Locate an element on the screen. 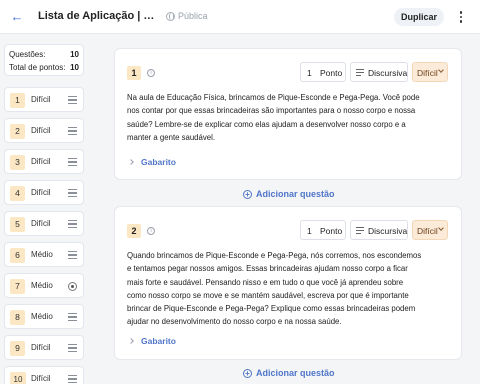 The width and height of the screenshot is (480, 384). sidebar-question-item: 2 Difícil is located at coordinates (44, 130).